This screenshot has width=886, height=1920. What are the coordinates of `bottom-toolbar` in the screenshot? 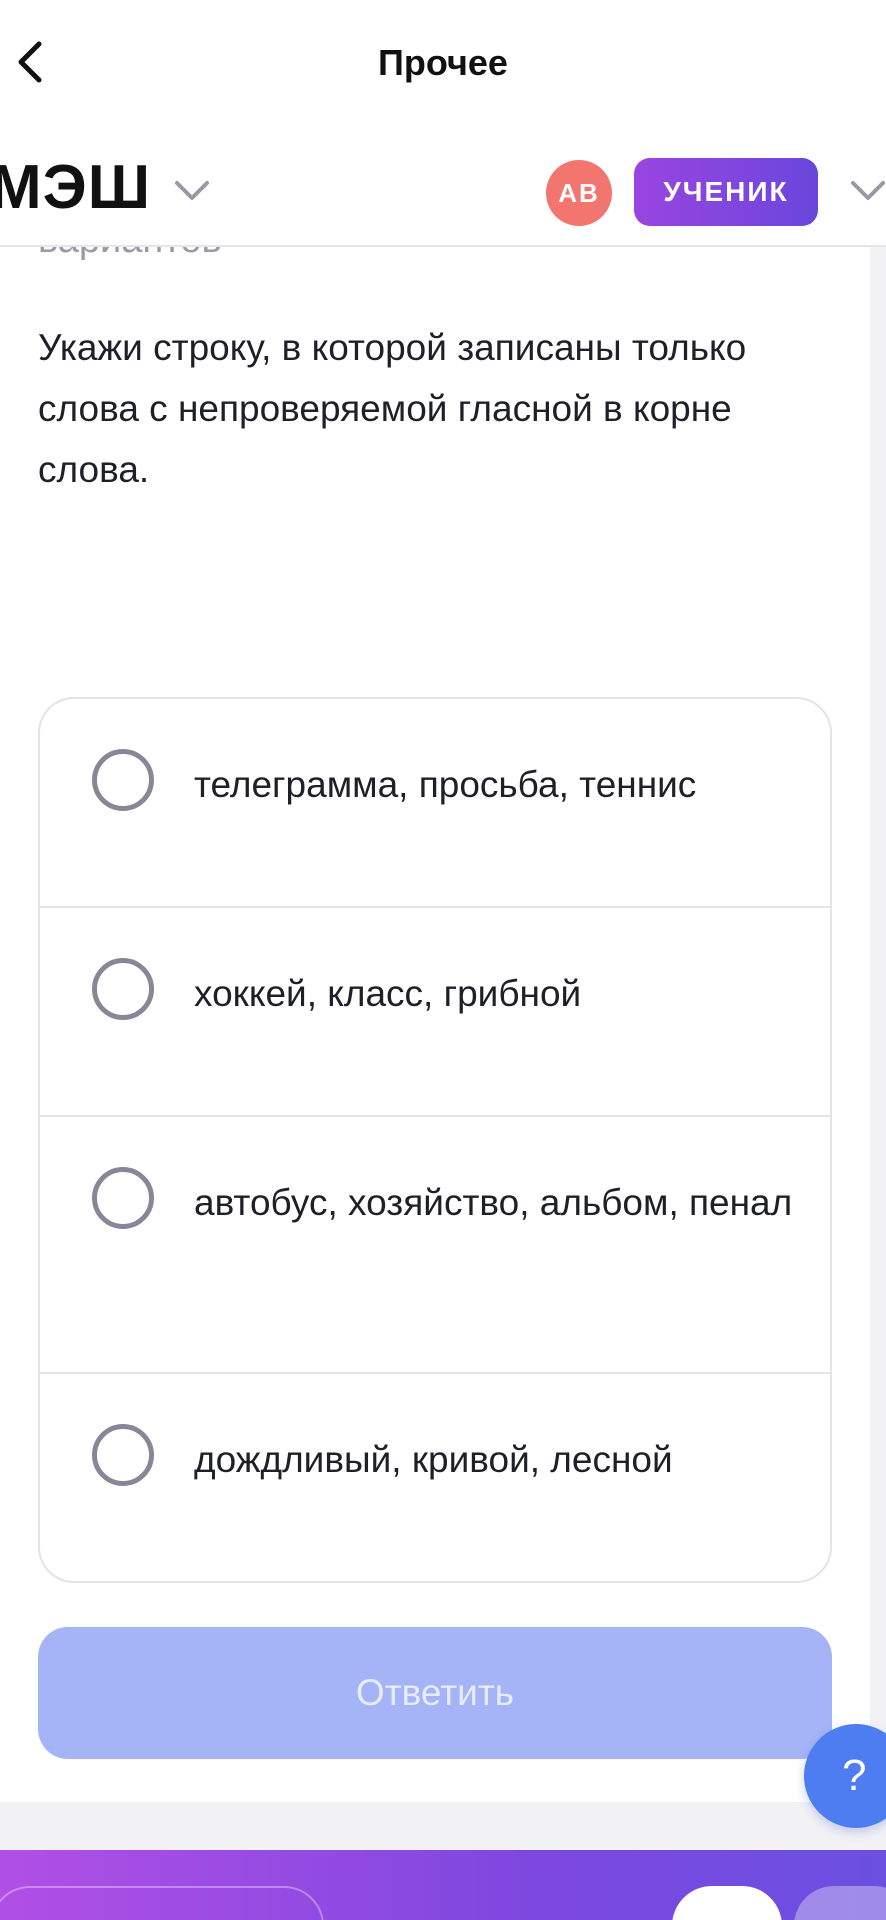 It's located at (443, 1885).